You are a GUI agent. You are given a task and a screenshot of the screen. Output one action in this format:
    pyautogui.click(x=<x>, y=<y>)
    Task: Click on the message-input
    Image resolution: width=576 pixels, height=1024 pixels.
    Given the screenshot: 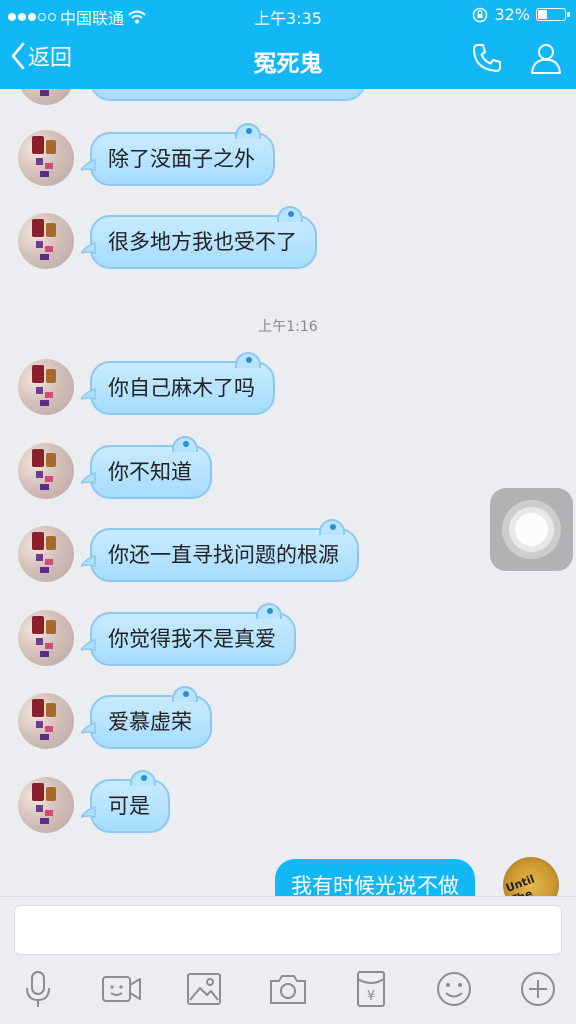 What is the action you would take?
    pyautogui.click(x=288, y=930)
    